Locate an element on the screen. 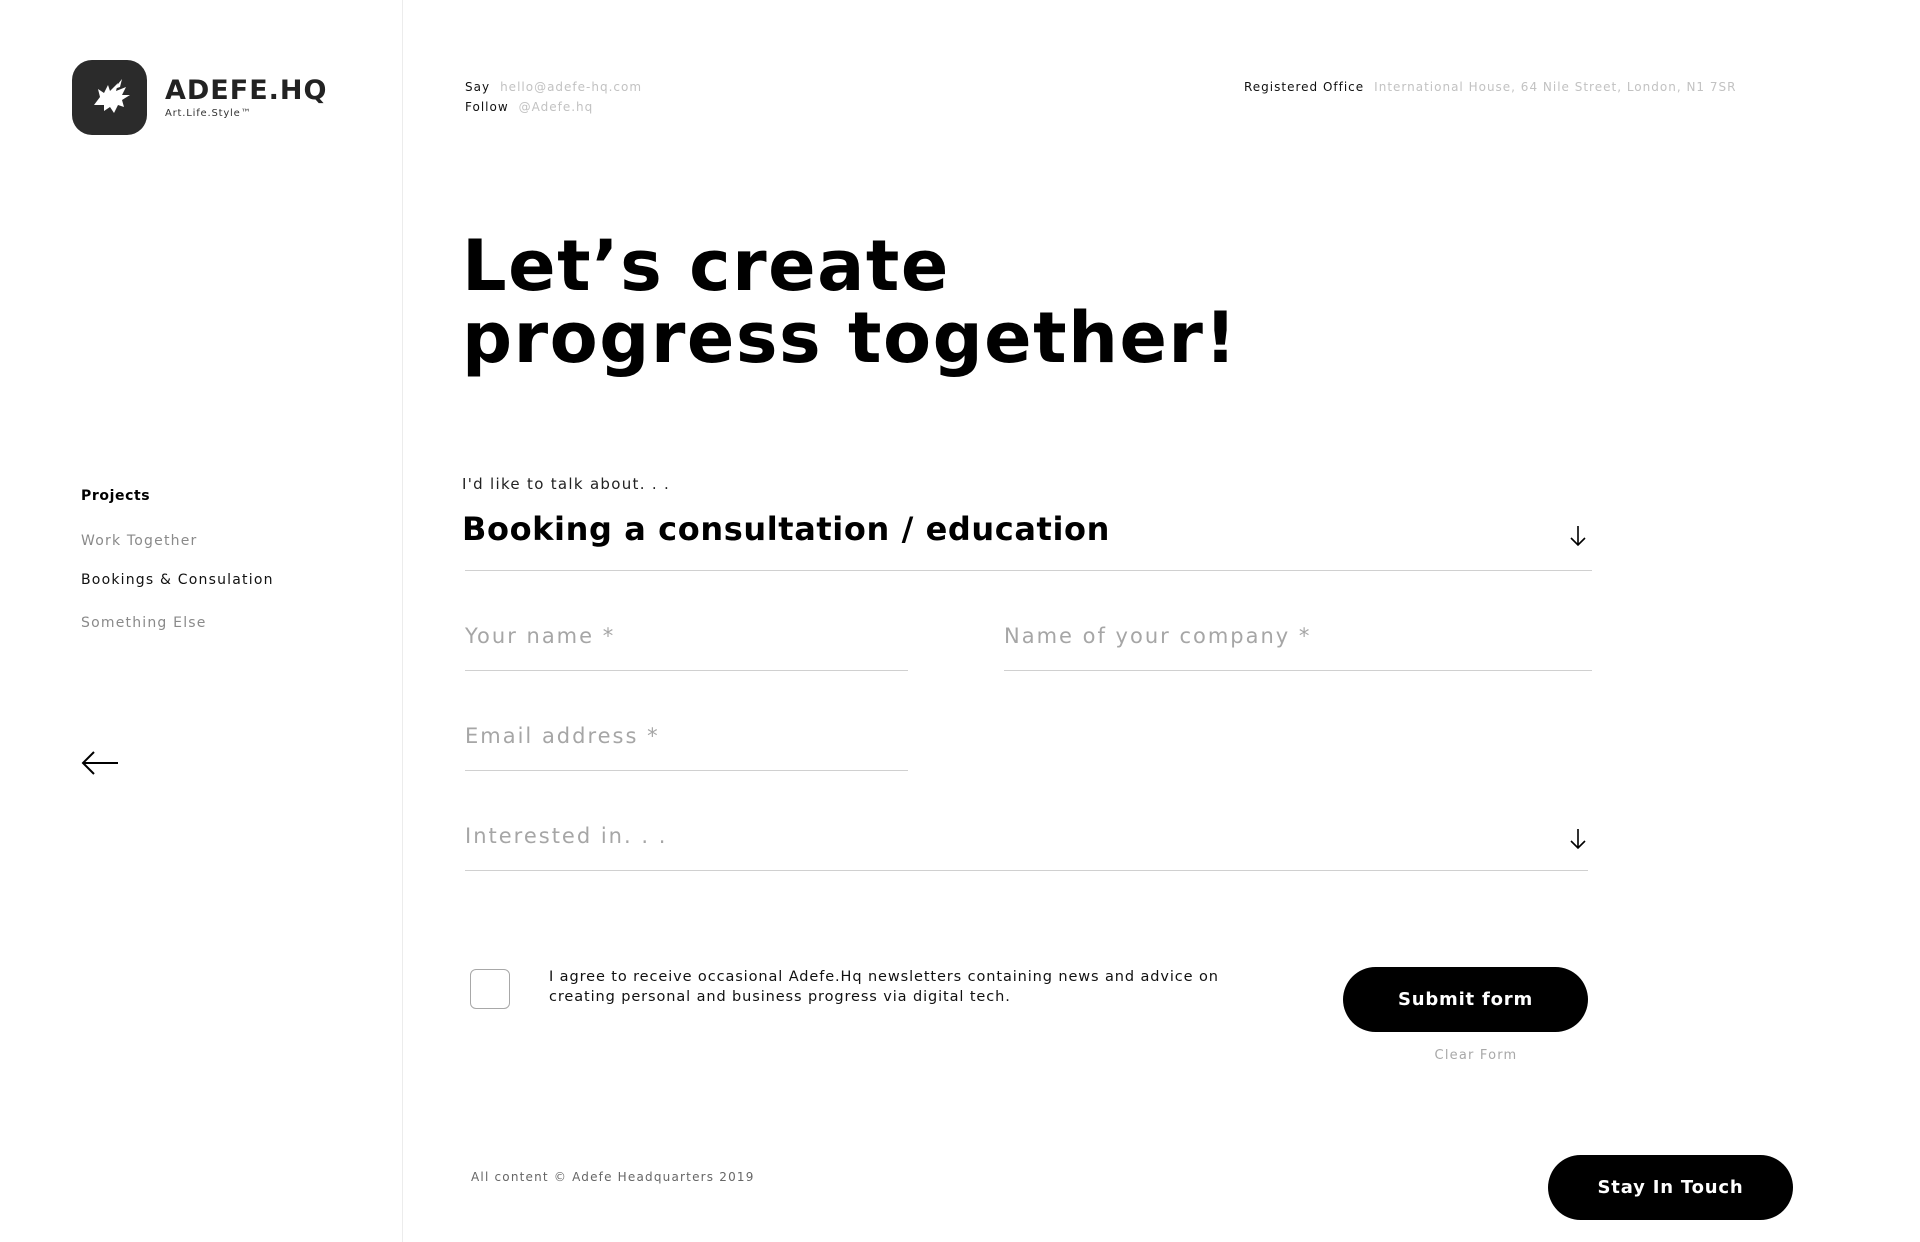 This screenshot has height=1242, width=1920. email-underline is located at coordinates (686, 770).